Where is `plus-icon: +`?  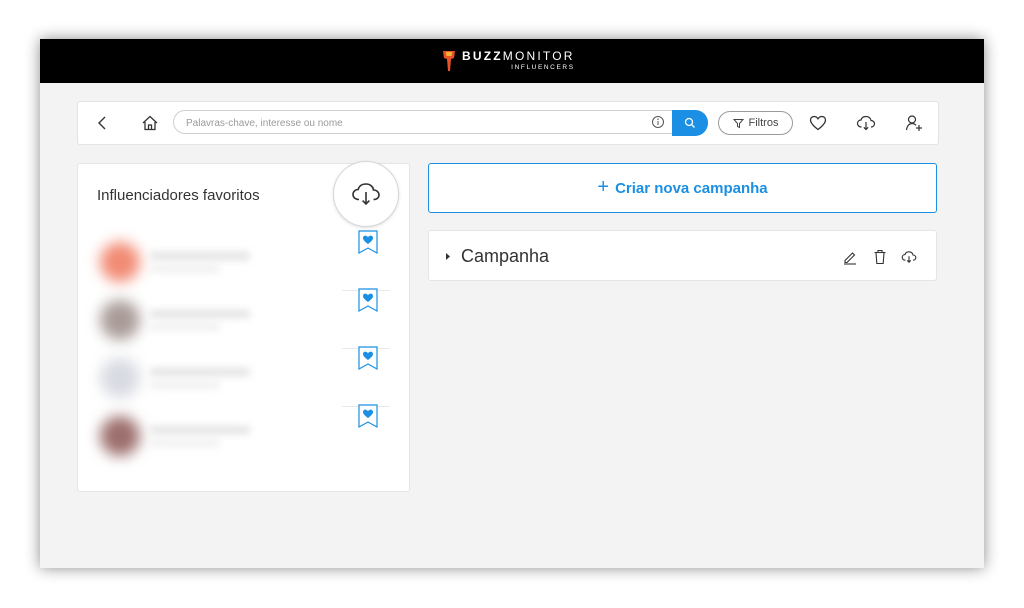
plus-icon: + is located at coordinates (603, 187).